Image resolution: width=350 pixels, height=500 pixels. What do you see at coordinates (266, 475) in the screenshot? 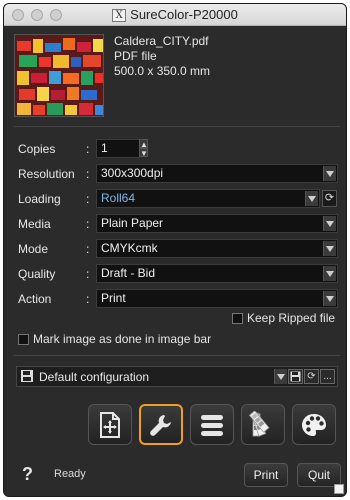
I see `print-button: Print` at bounding box center [266, 475].